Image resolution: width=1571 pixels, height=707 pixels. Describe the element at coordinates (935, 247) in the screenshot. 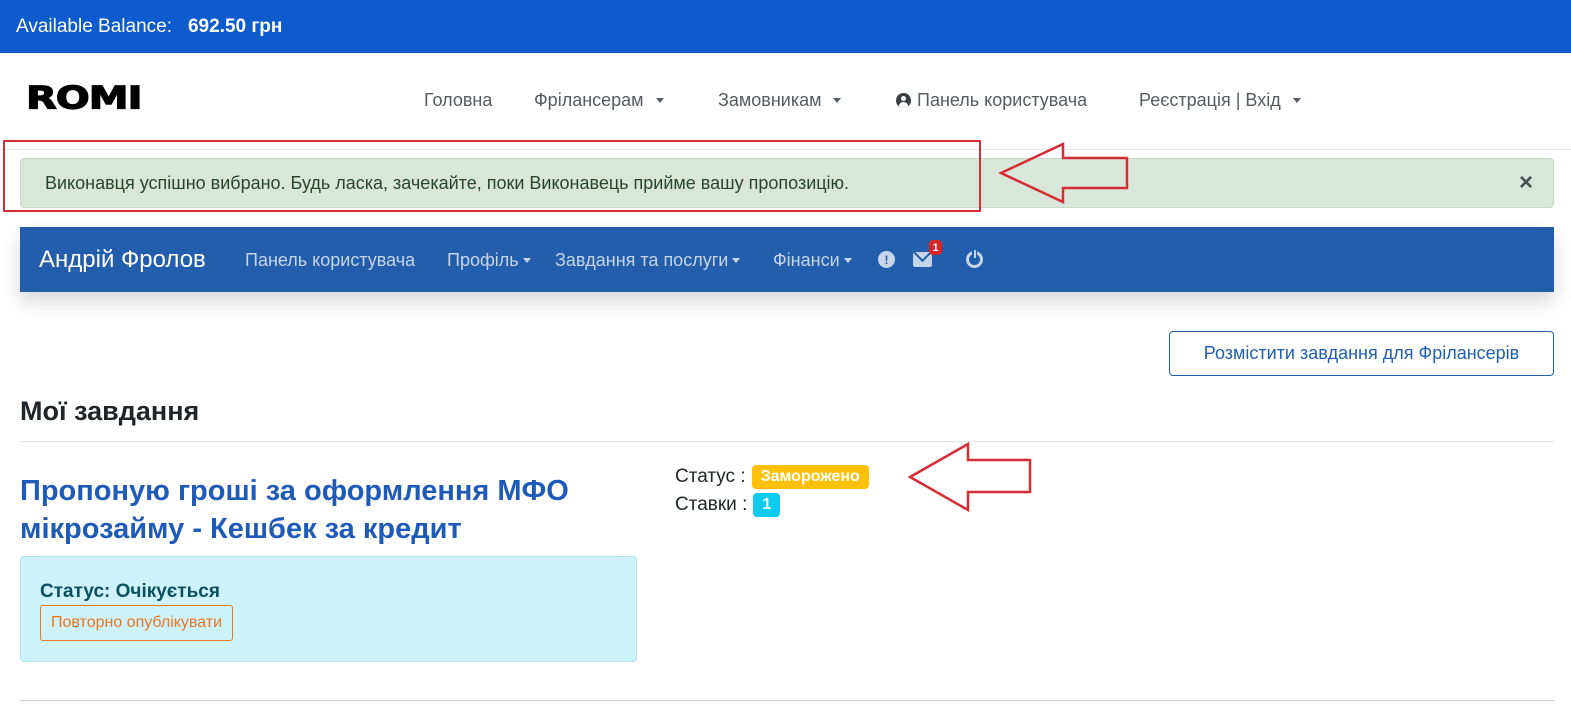

I see `messages-count-badge: 1` at that location.